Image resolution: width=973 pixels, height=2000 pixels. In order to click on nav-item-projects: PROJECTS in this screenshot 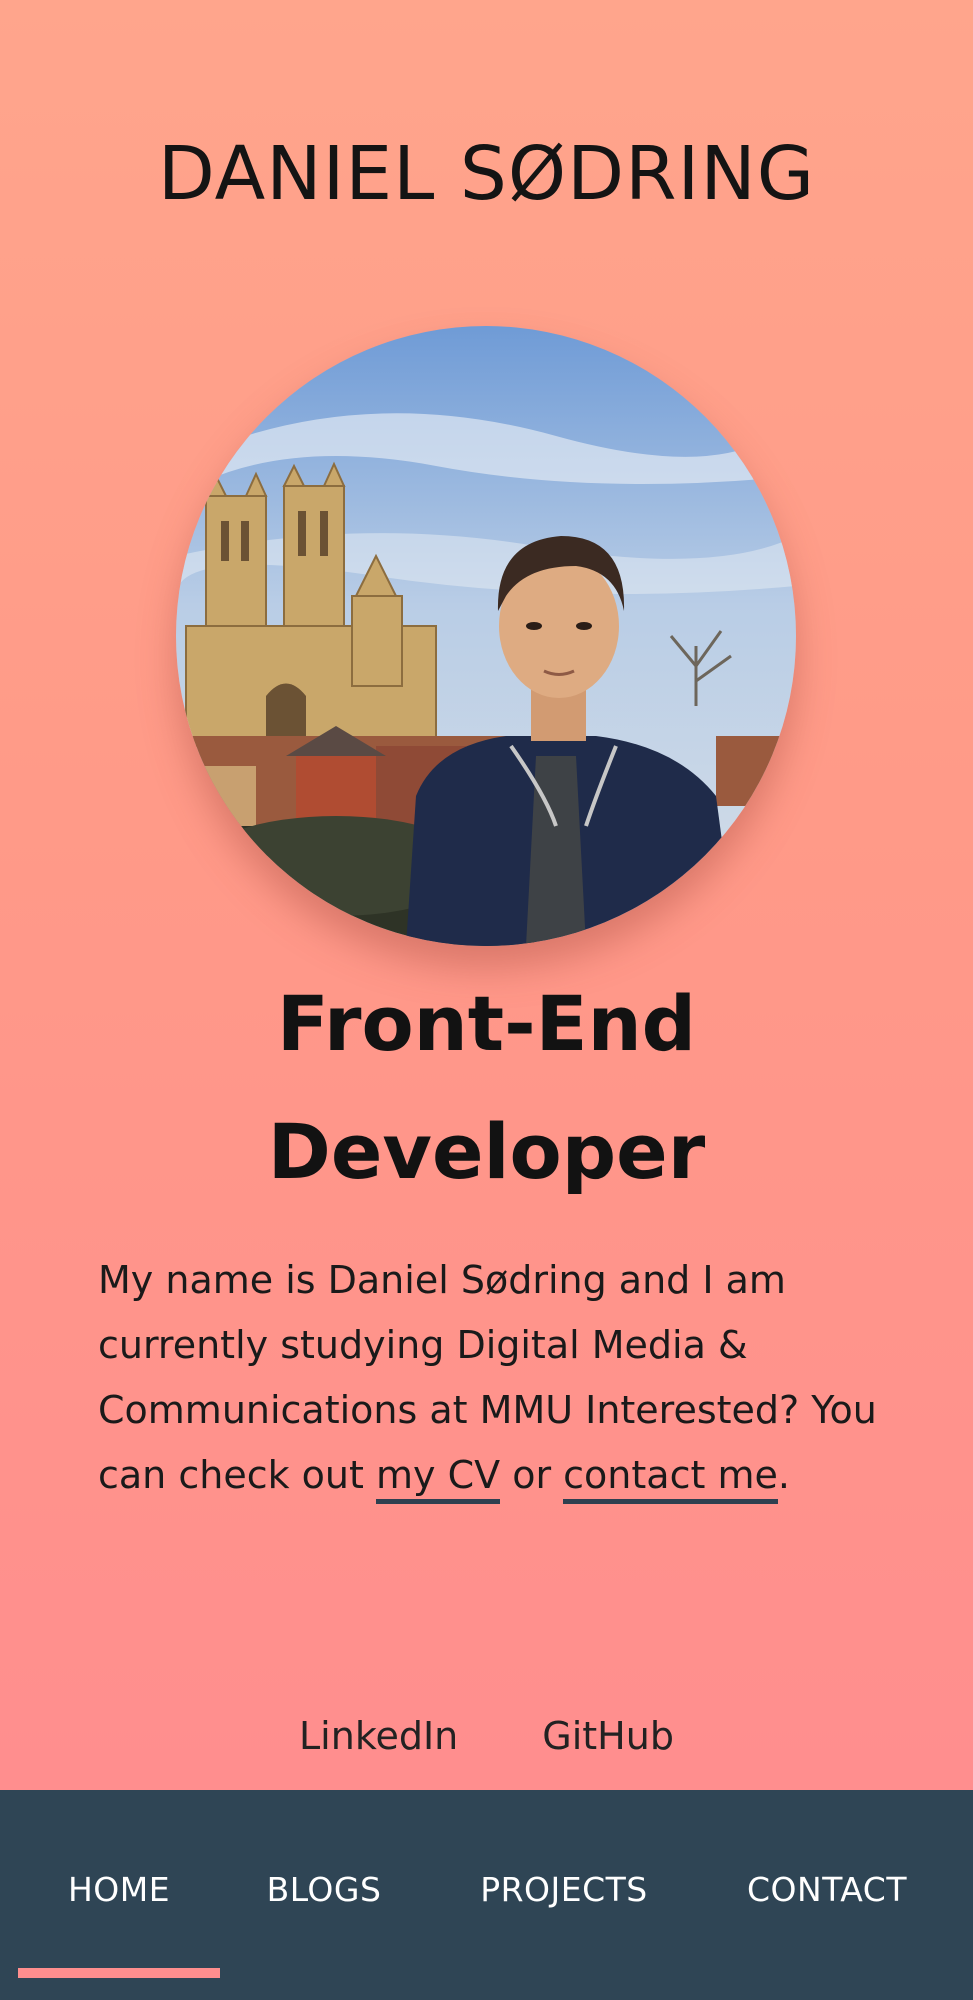, I will do `click(564, 1895)`.